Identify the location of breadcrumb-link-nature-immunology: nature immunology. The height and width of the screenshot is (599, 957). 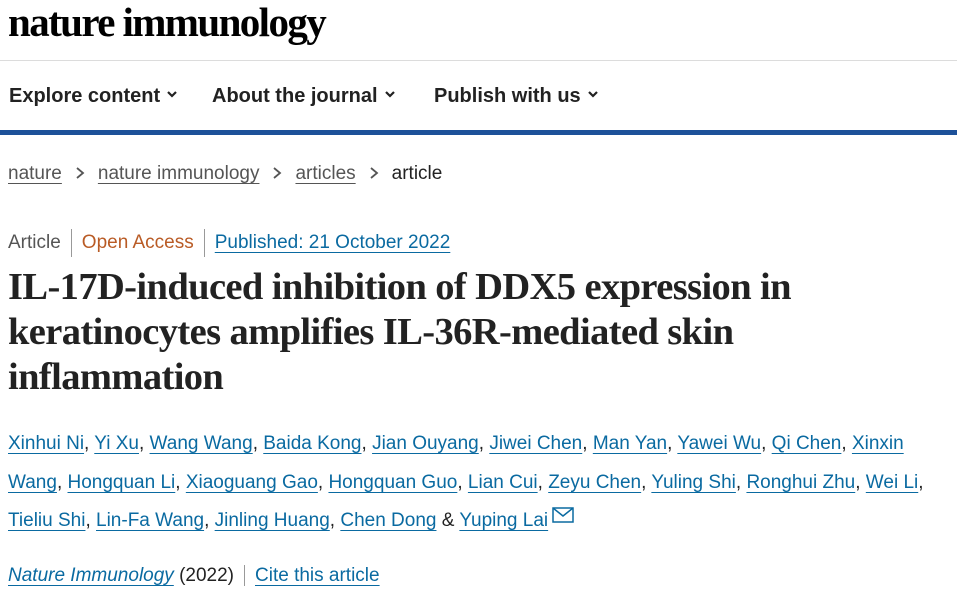
(179, 173).